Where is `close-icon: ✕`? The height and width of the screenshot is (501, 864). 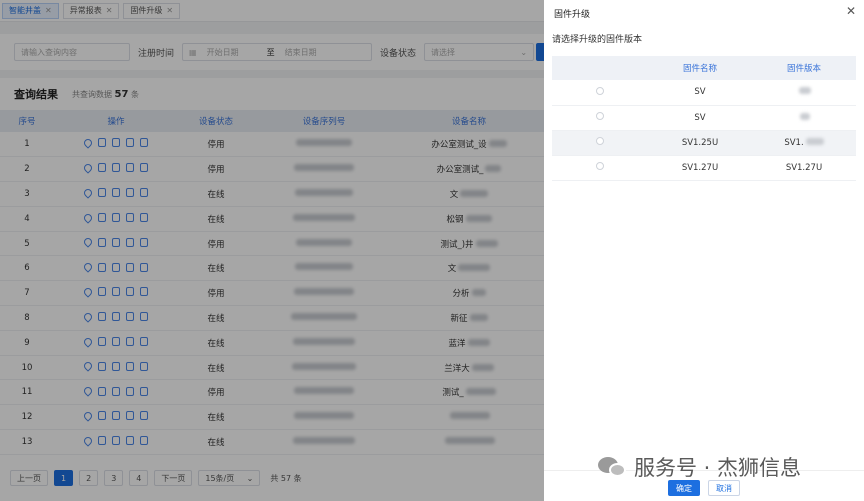 close-icon: ✕ is located at coordinates (851, 11).